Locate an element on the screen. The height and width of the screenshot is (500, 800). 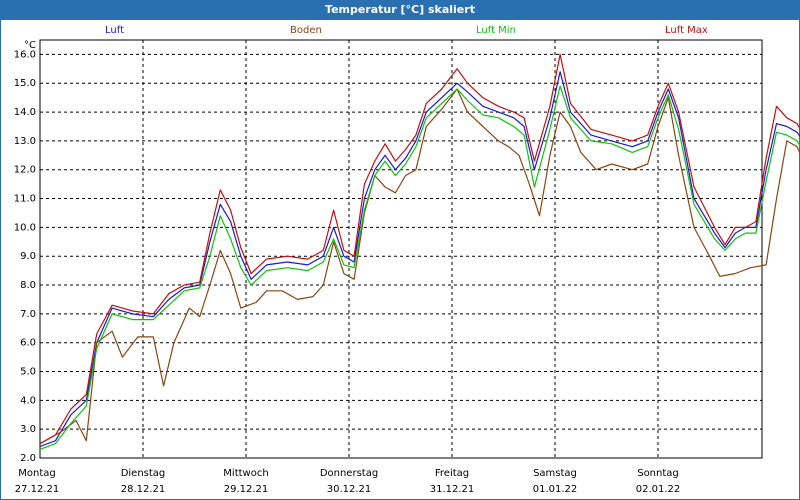
x-date-label: 31.12.21 is located at coordinates (452, 489).